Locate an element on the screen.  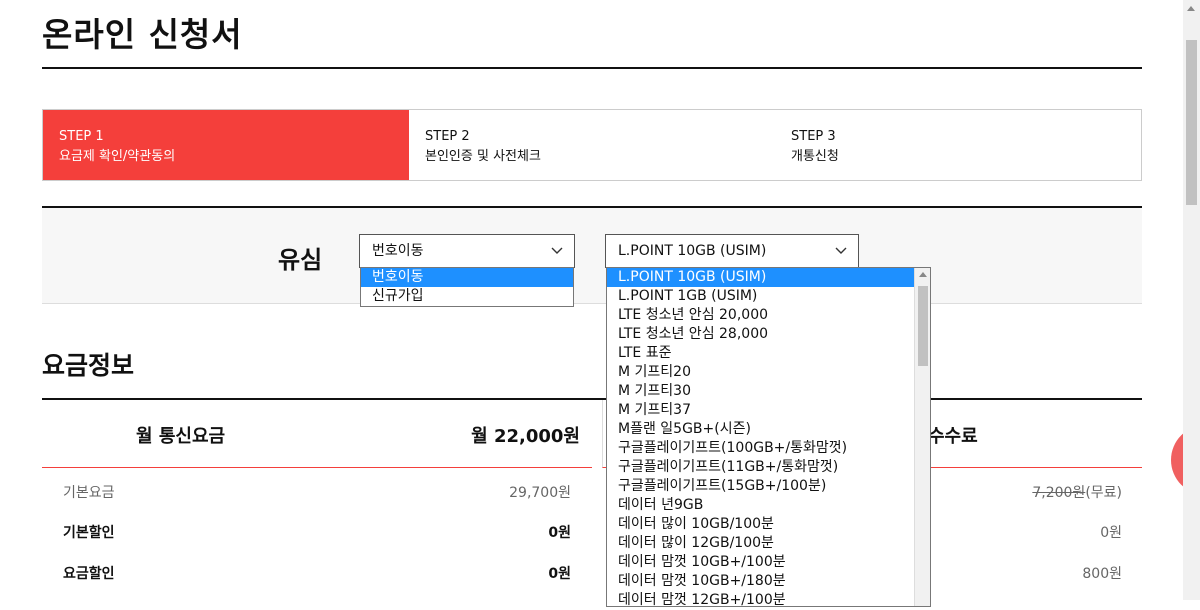
page-title: 온라인 신청서 is located at coordinates (142, 34).